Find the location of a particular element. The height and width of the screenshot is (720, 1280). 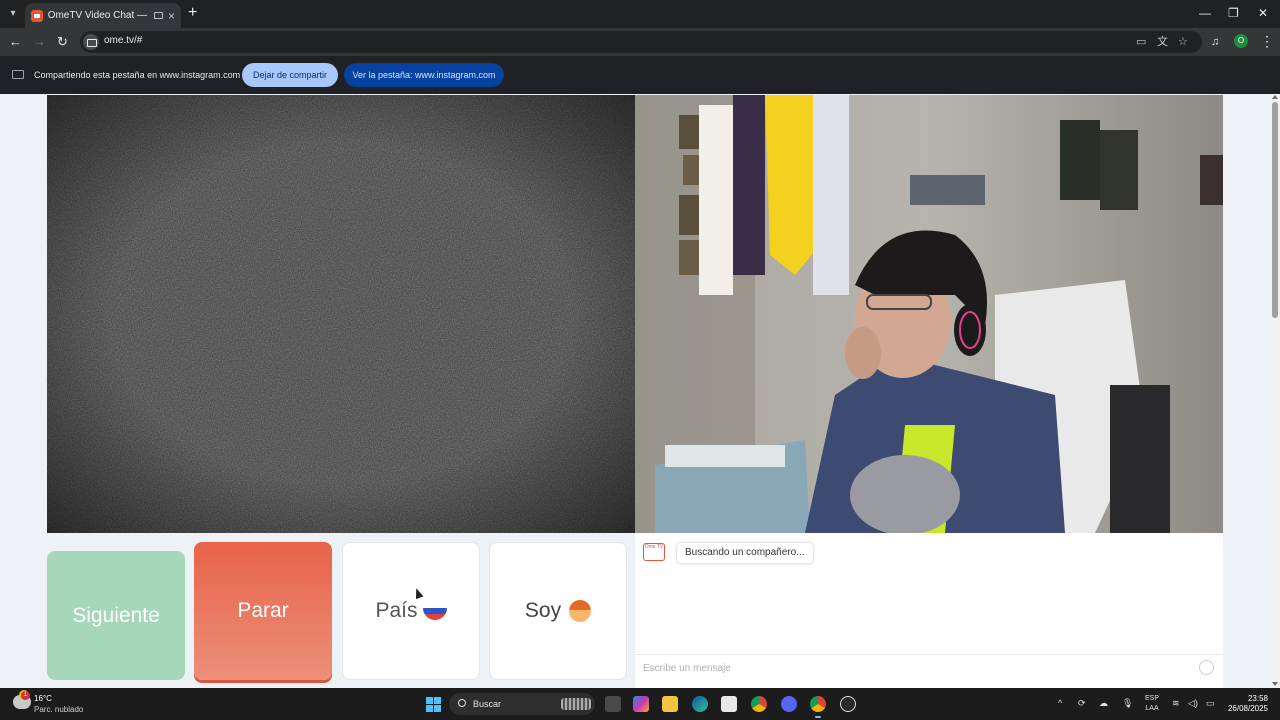

tab-title: OmeTV Video Chat — Ome is located at coordinates (98, 15).